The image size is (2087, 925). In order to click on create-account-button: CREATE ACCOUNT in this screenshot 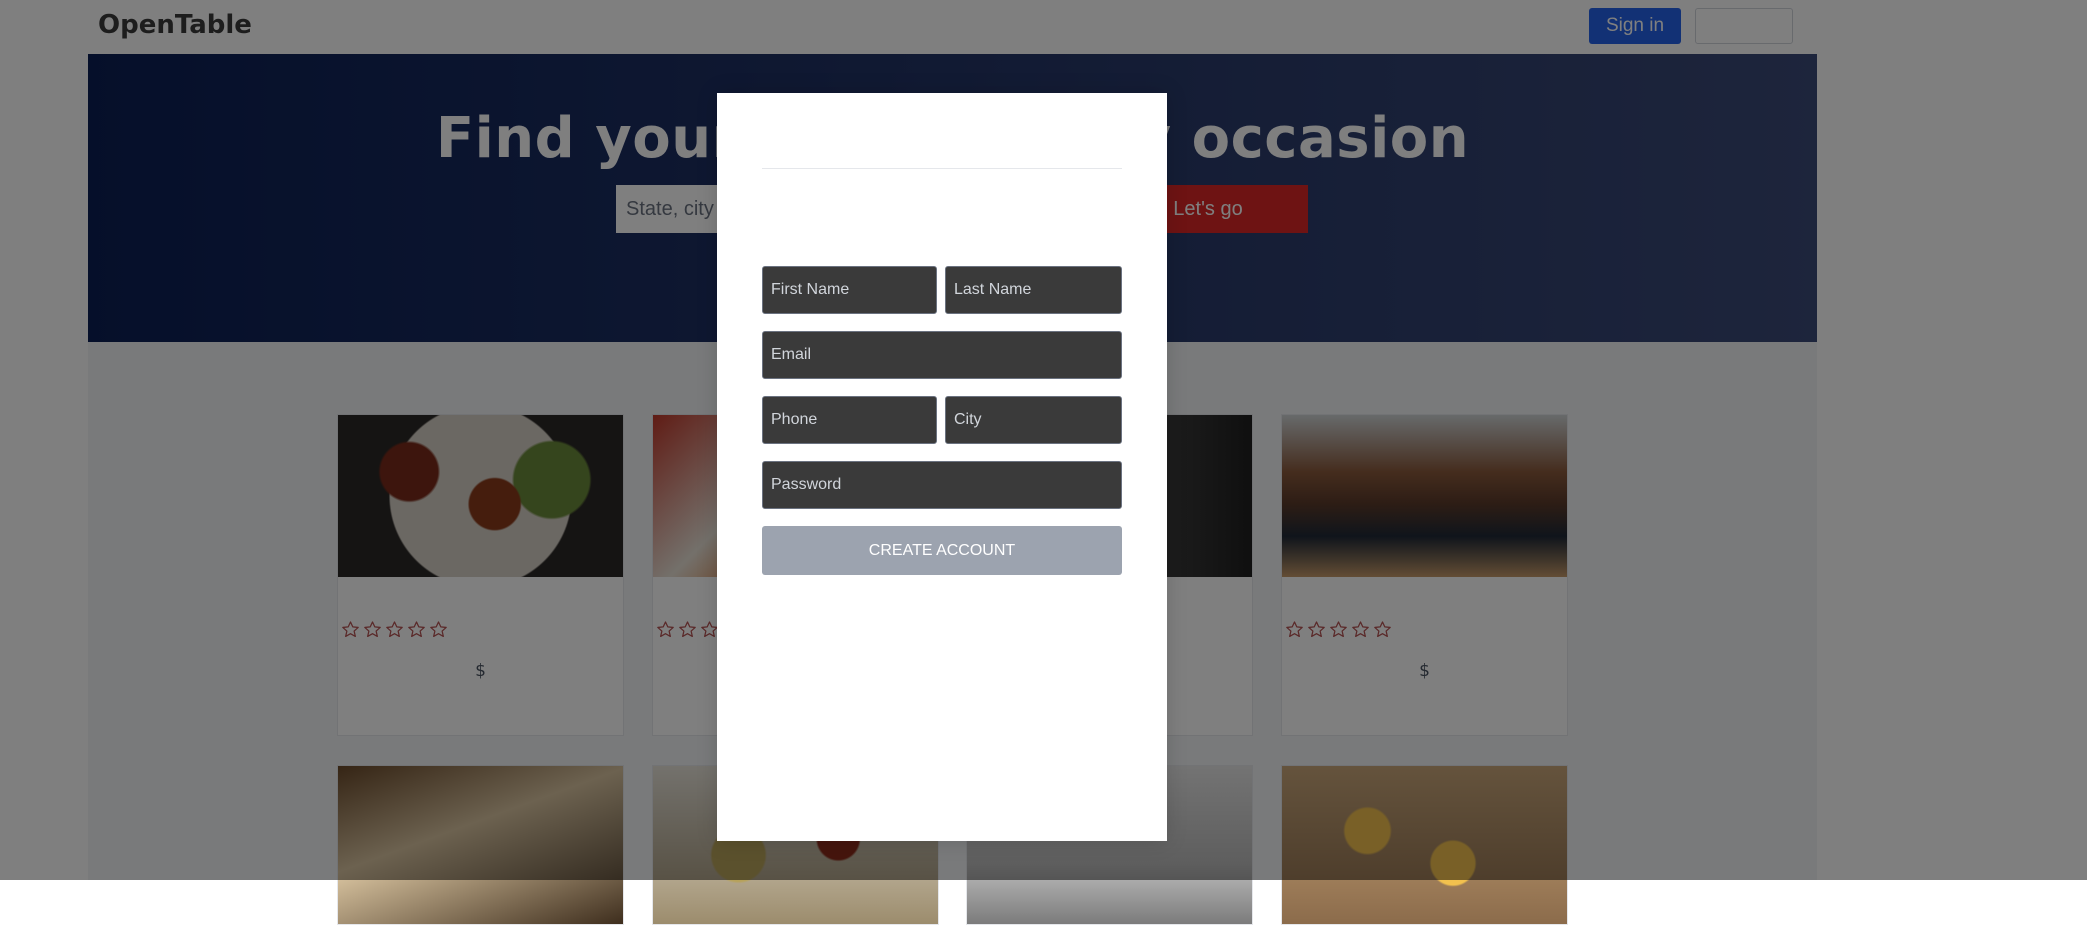, I will do `click(942, 550)`.